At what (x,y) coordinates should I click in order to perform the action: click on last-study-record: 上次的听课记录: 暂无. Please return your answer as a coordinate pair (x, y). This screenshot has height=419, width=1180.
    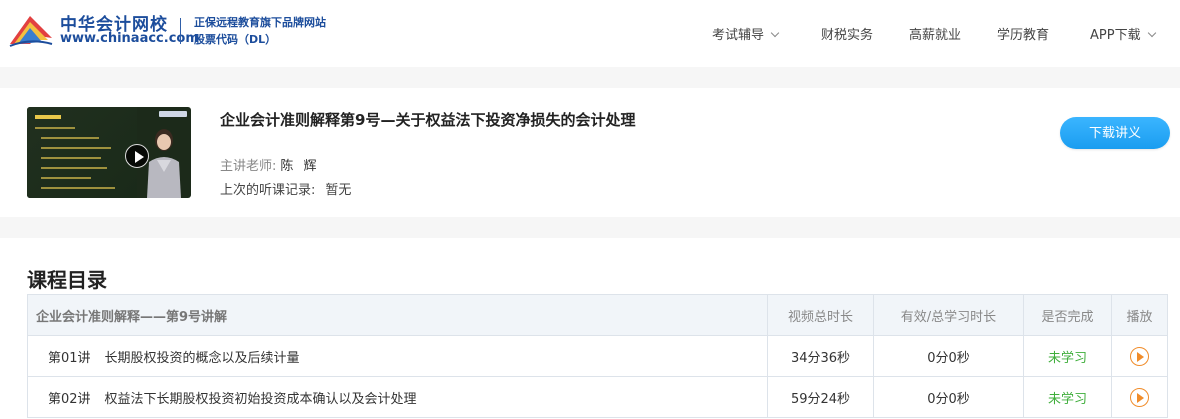
    Looking at the image, I should click on (285, 188).